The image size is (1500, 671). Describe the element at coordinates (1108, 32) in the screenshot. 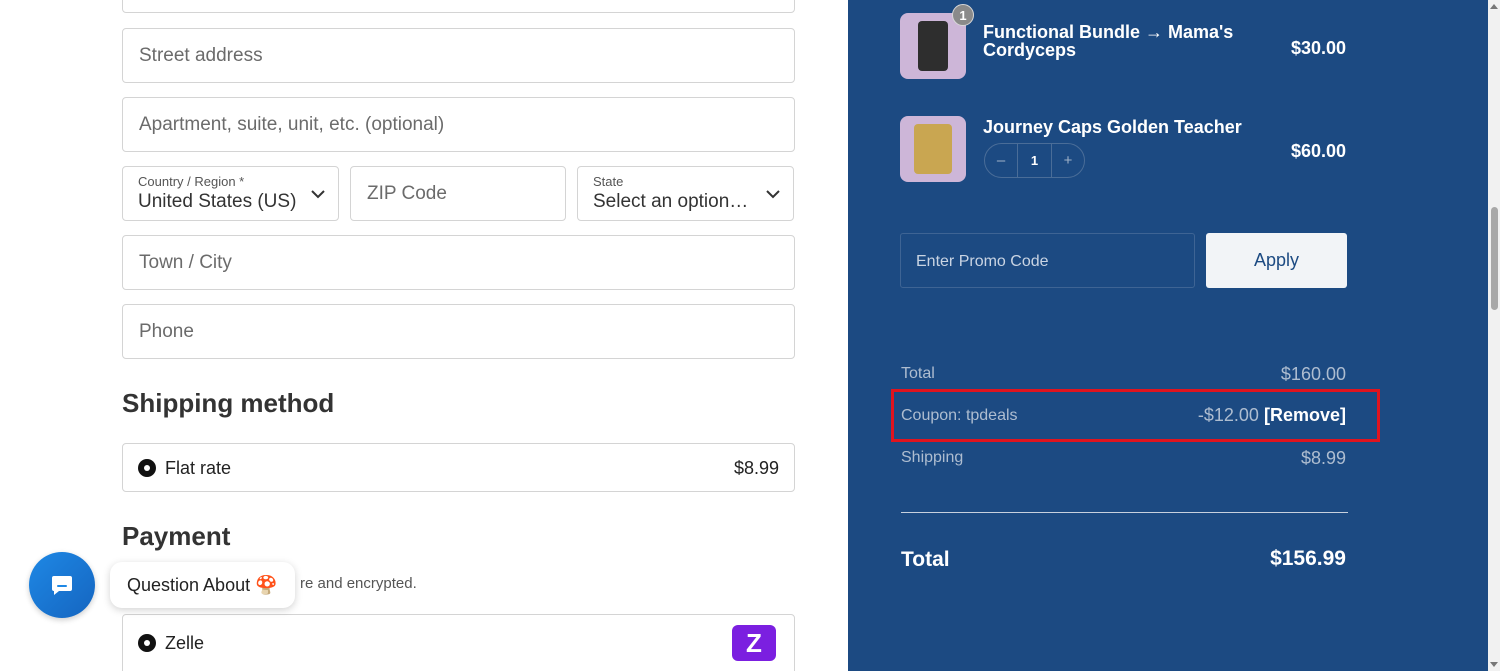

I see `product-name-line: Functional Bundle → Mama's` at that location.